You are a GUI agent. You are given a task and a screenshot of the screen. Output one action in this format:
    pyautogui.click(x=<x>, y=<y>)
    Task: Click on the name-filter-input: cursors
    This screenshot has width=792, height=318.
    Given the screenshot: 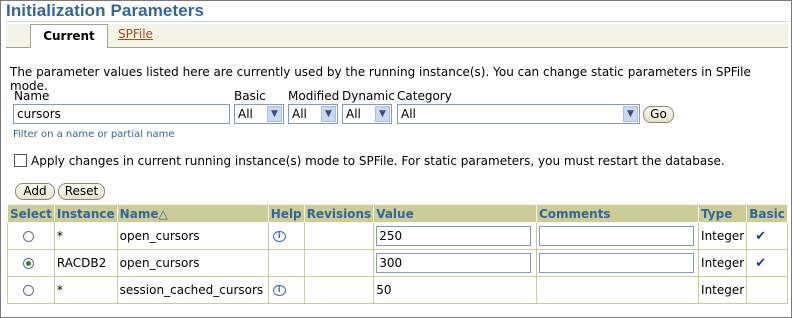 What is the action you would take?
    pyautogui.click(x=121, y=114)
    